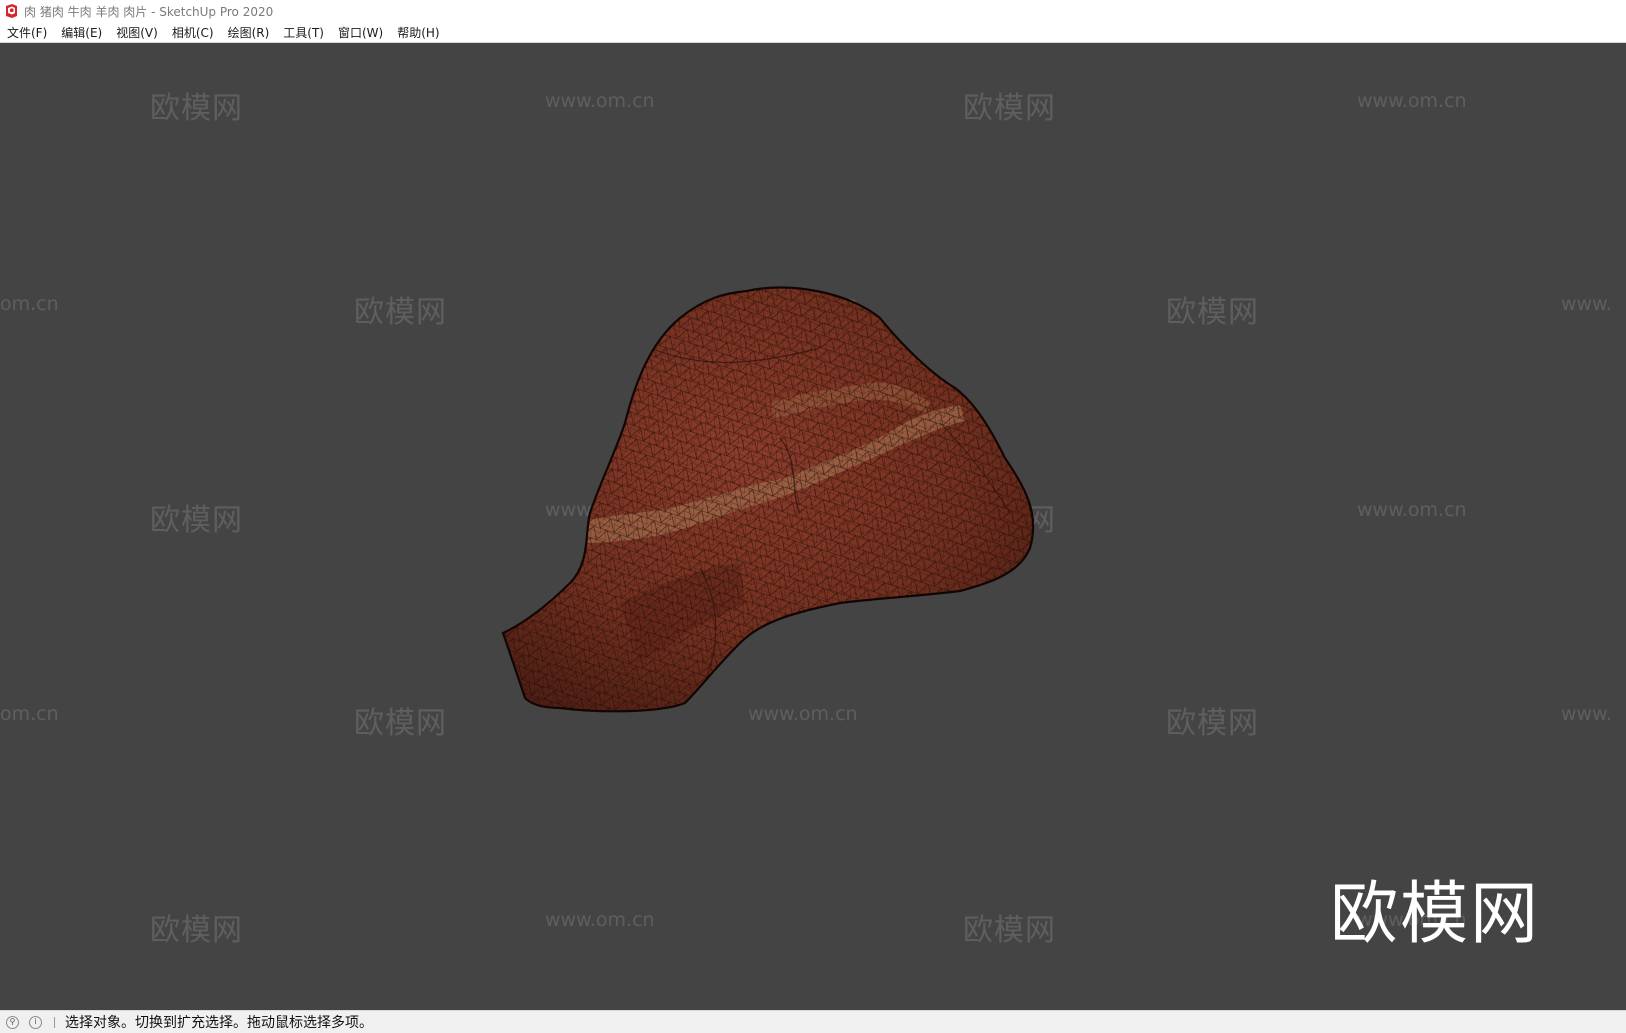  I want to click on window-title: 肉 猪肉 牛肉 羊肉 肉片 - SketchUp Pro 2020, so click(149, 11).